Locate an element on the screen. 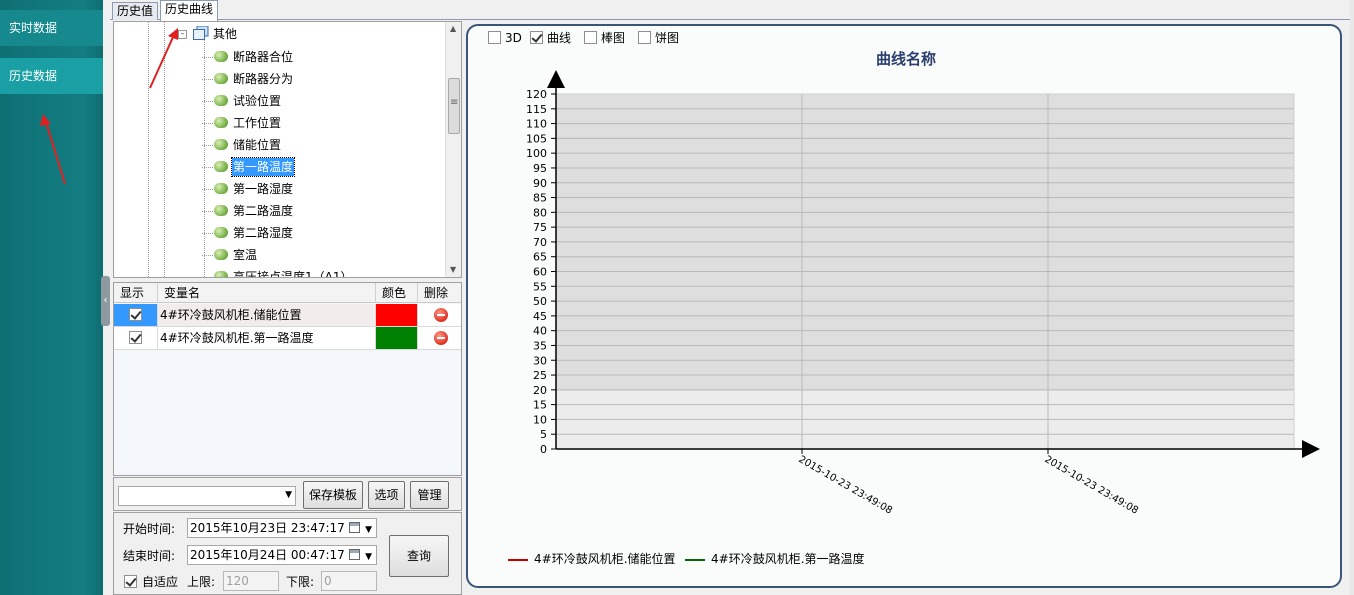  template-select: ▼ is located at coordinates (207, 496).